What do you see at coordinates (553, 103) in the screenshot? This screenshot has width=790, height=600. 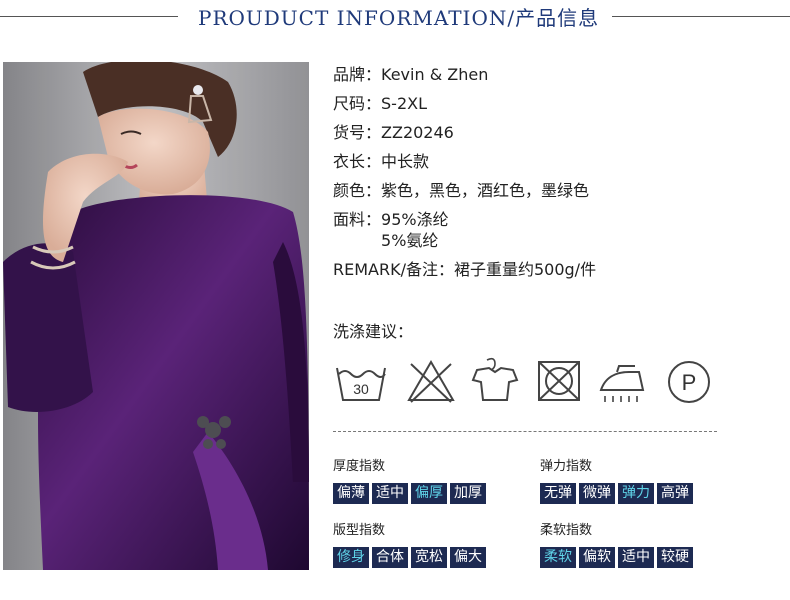 I see `size-row: 尺码： S-2XL` at bounding box center [553, 103].